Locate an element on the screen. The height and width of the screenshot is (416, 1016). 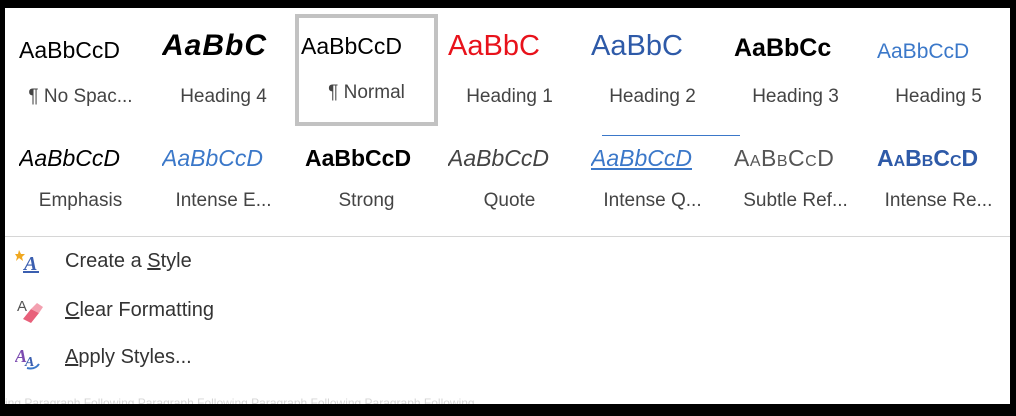
gallery-divider is located at coordinates (507, 236).